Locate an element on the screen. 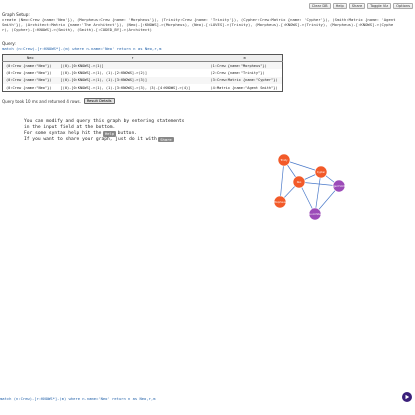  table-cell: (1:Crew {name:"Morpheus"}) is located at coordinates (245, 65).